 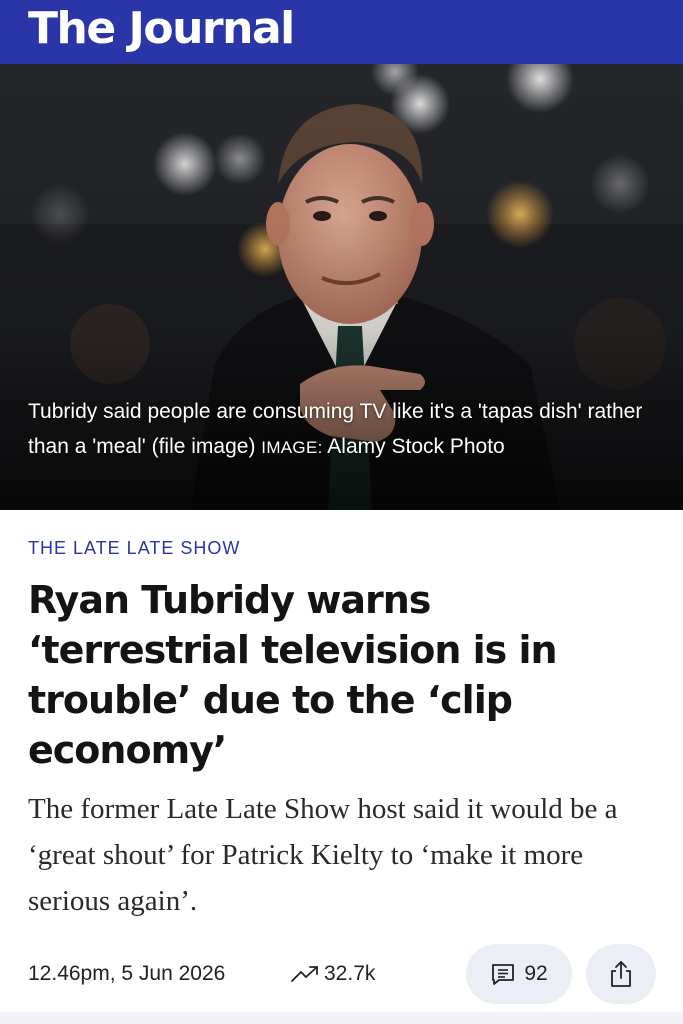 What do you see at coordinates (416, 446) in the screenshot?
I see `image-credit: Alamy Stock Photo` at bounding box center [416, 446].